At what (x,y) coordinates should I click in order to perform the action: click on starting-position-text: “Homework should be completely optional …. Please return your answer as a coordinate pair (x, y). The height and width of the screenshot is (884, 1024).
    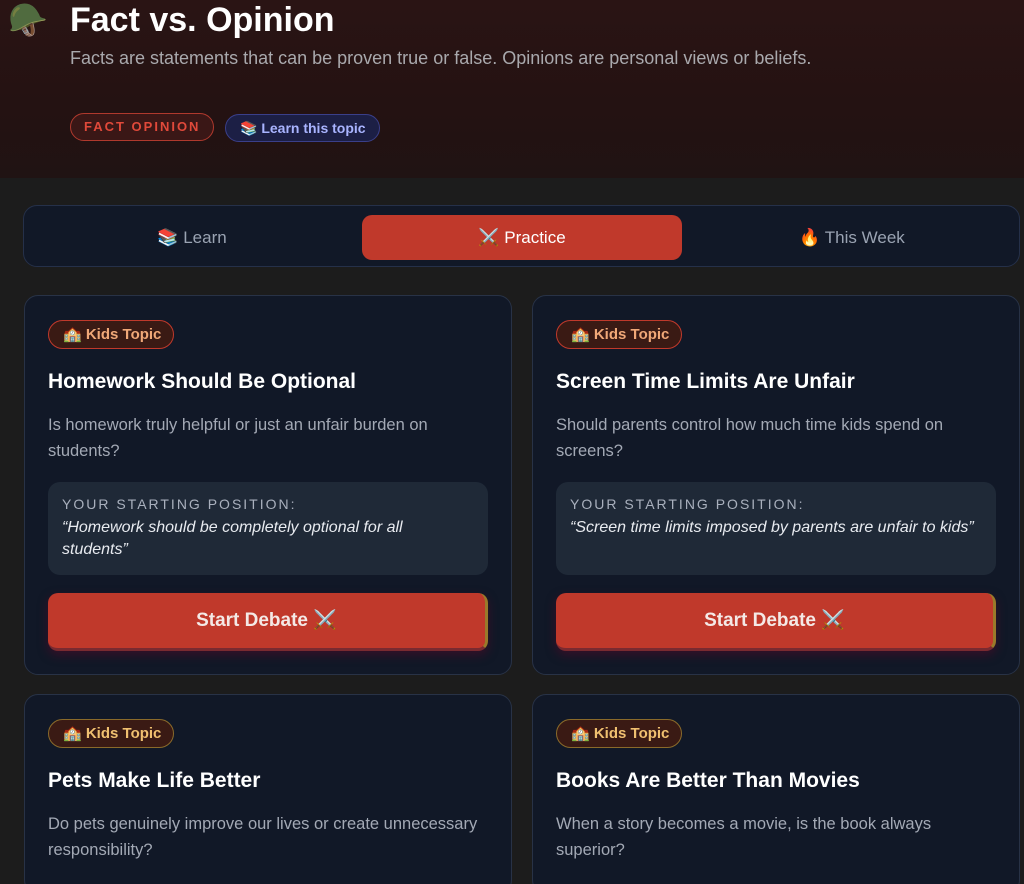
    Looking at the image, I should click on (232, 538).